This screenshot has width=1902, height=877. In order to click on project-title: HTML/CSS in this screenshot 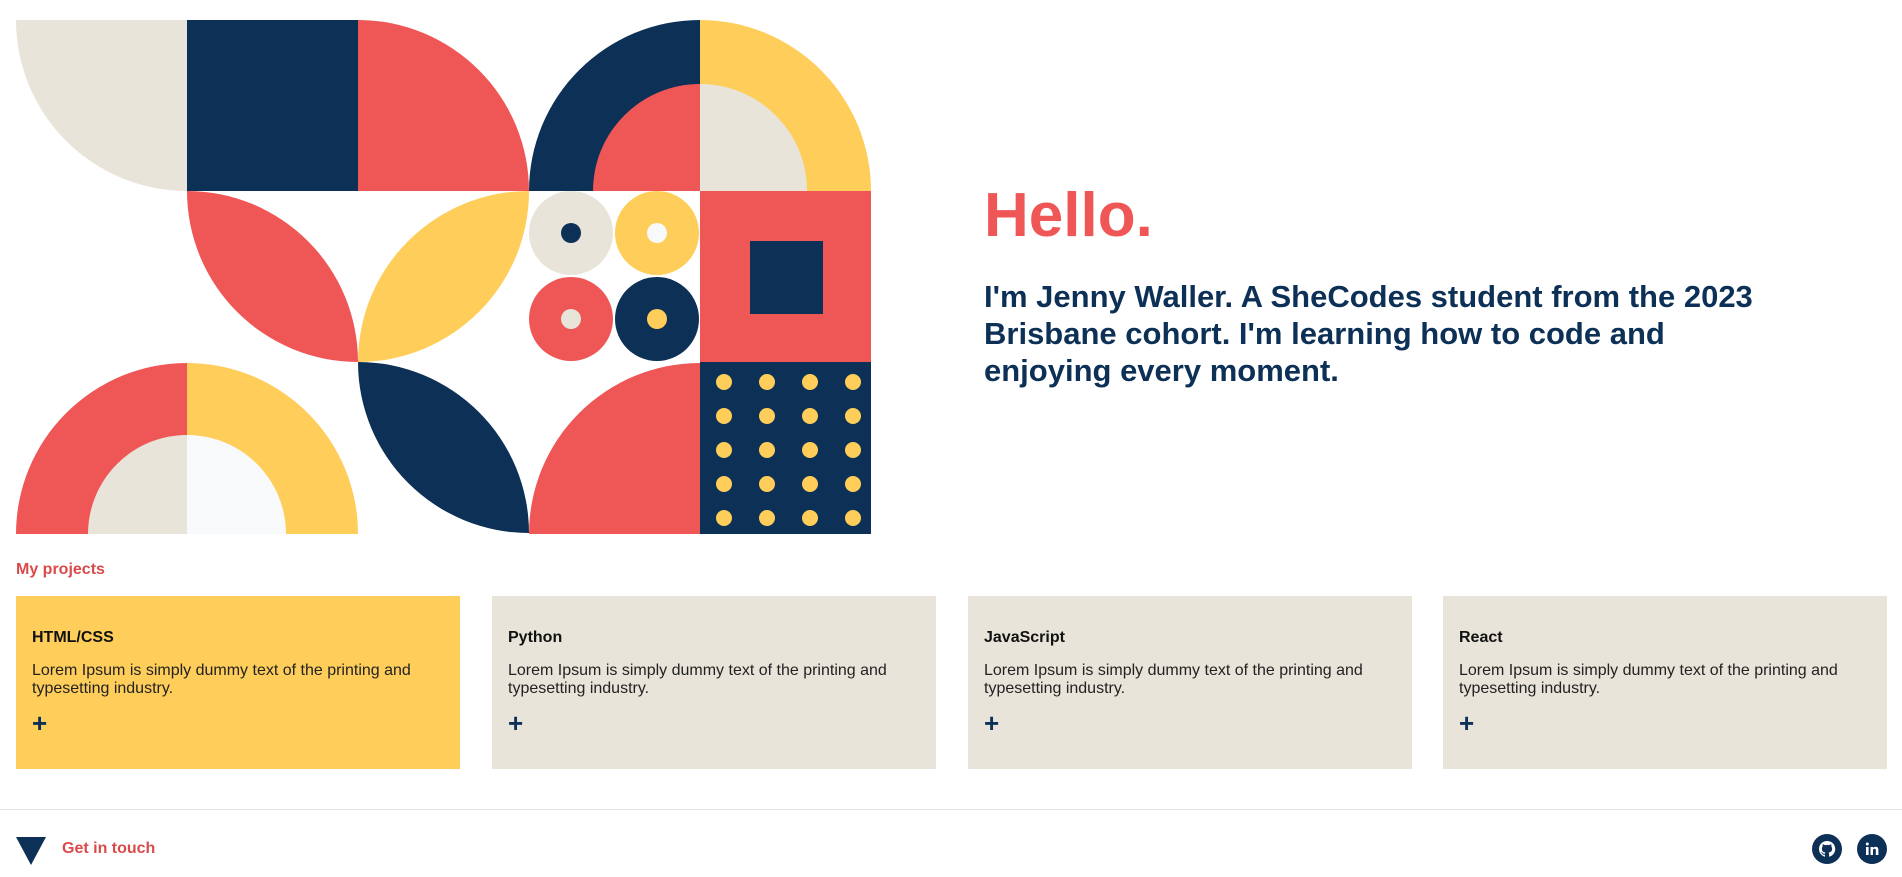, I will do `click(73, 637)`.